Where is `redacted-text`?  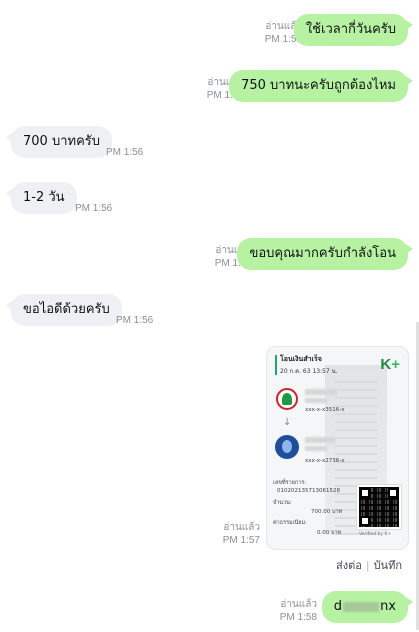
redacted-text is located at coordinates (361, 606).